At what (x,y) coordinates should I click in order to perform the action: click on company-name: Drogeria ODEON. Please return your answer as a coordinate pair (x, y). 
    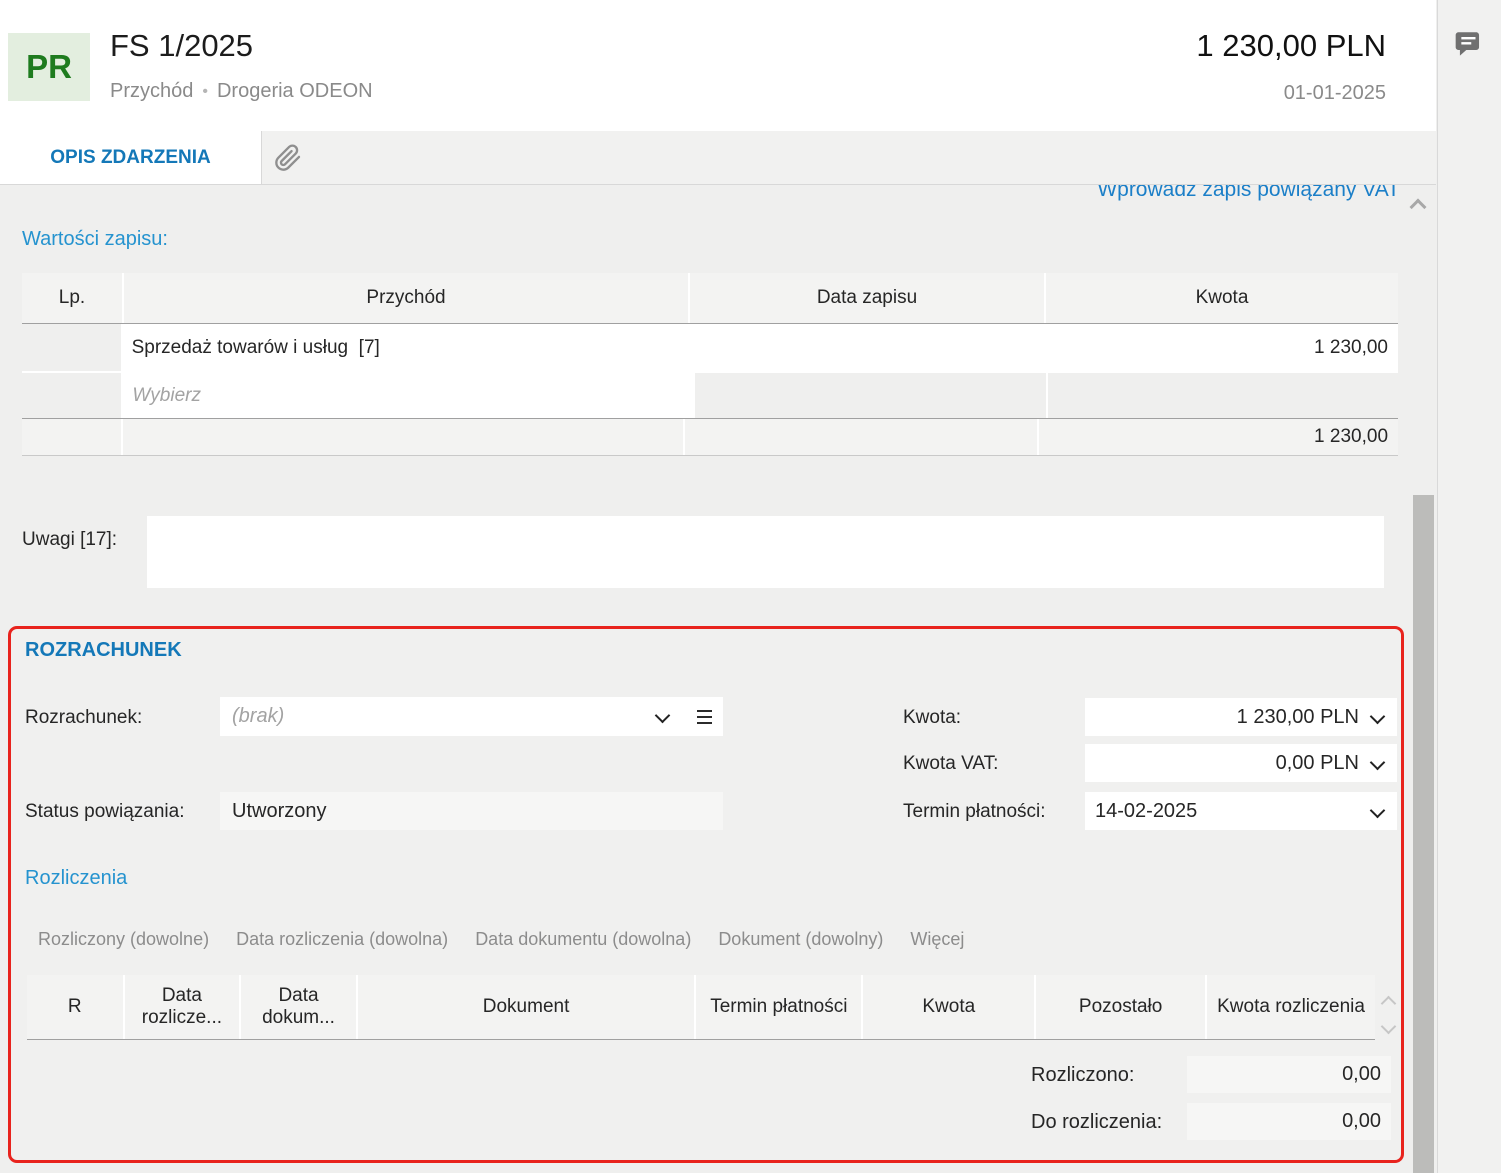
    Looking at the image, I should click on (294, 91).